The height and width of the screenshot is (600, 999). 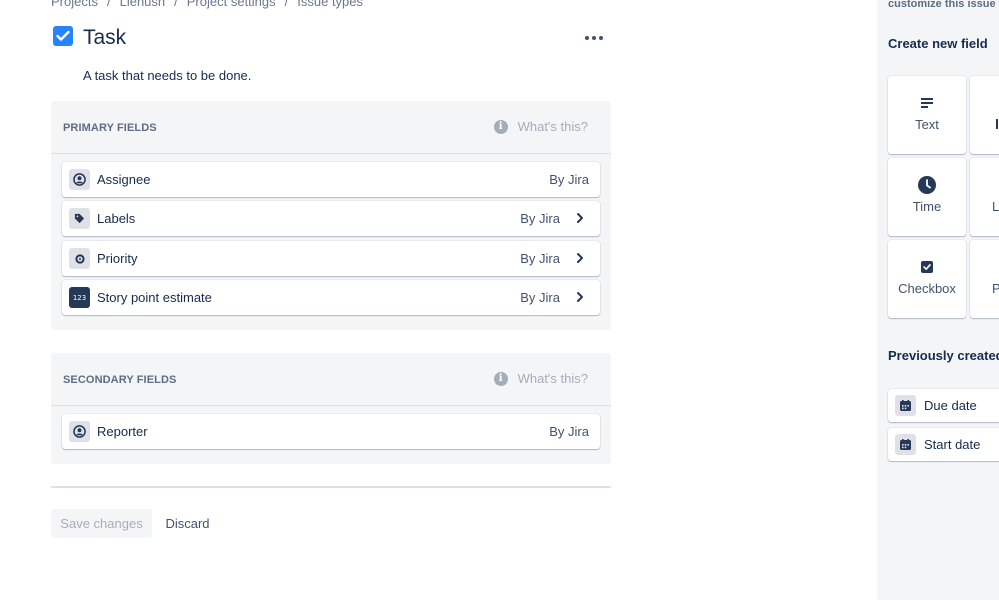 What do you see at coordinates (984, 279) in the screenshot?
I see `field-type-card: Pa` at bounding box center [984, 279].